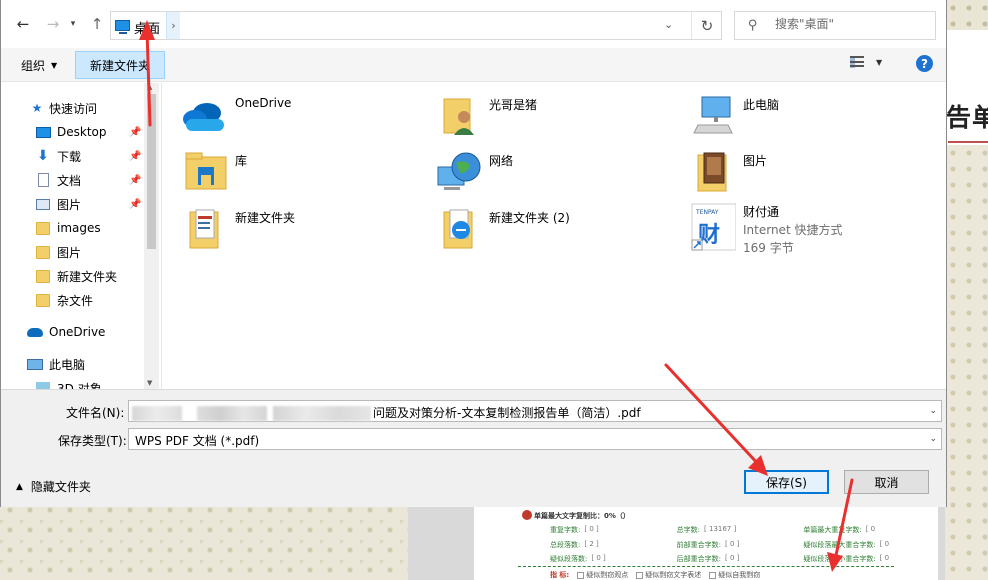 Image resolution: width=988 pixels, height=580 pixels. What do you see at coordinates (852, 24) in the screenshot?
I see `search-input` at bounding box center [852, 24].